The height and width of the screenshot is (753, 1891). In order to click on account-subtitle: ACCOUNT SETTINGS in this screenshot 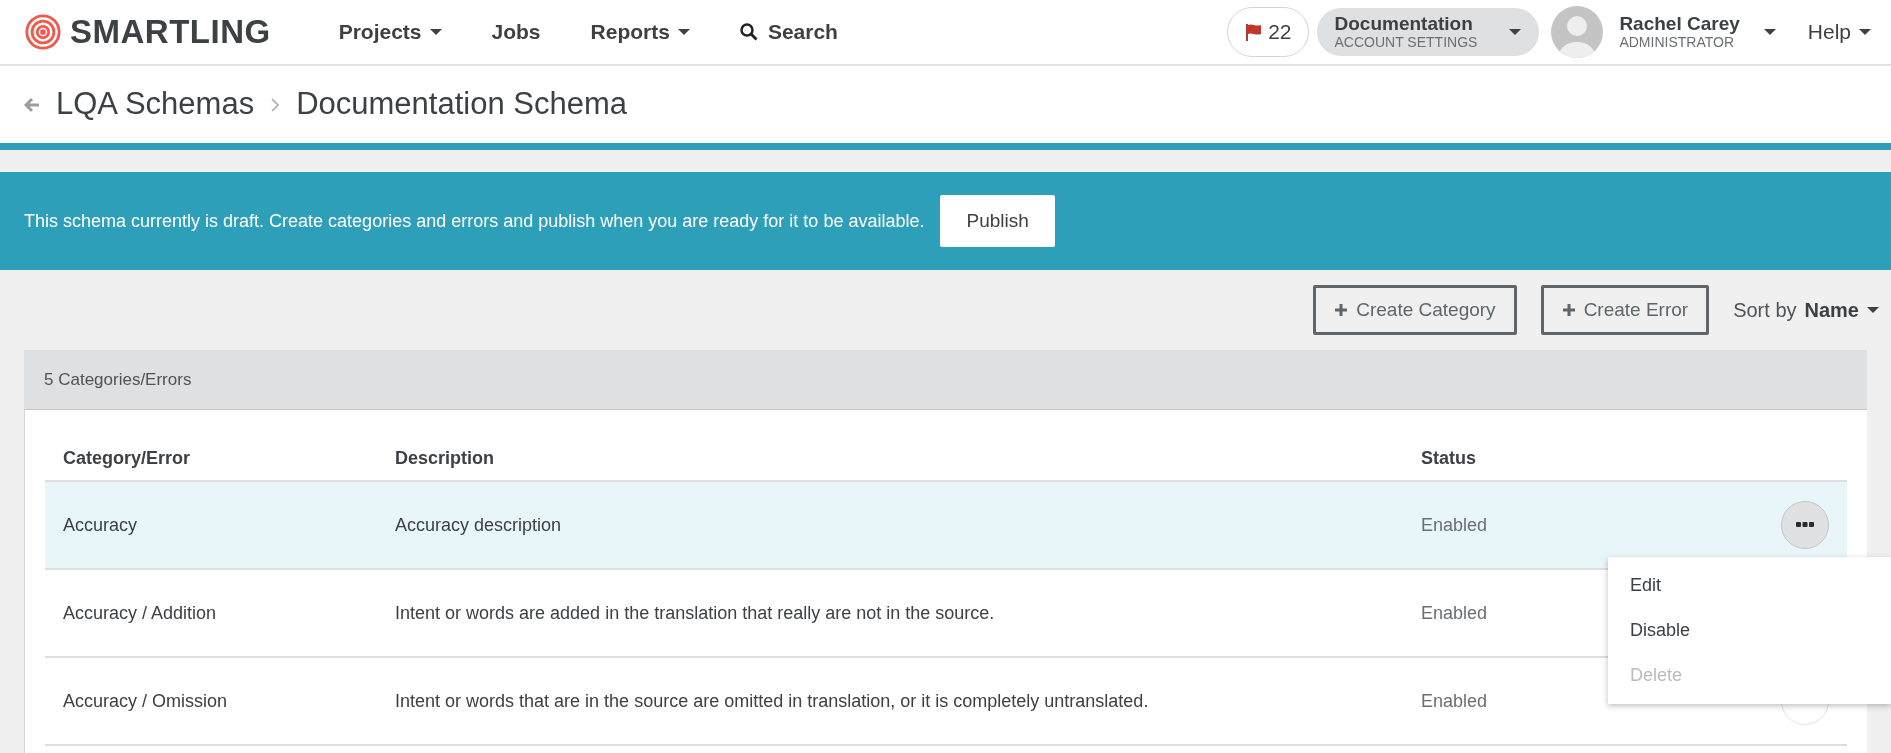, I will do `click(1406, 42)`.